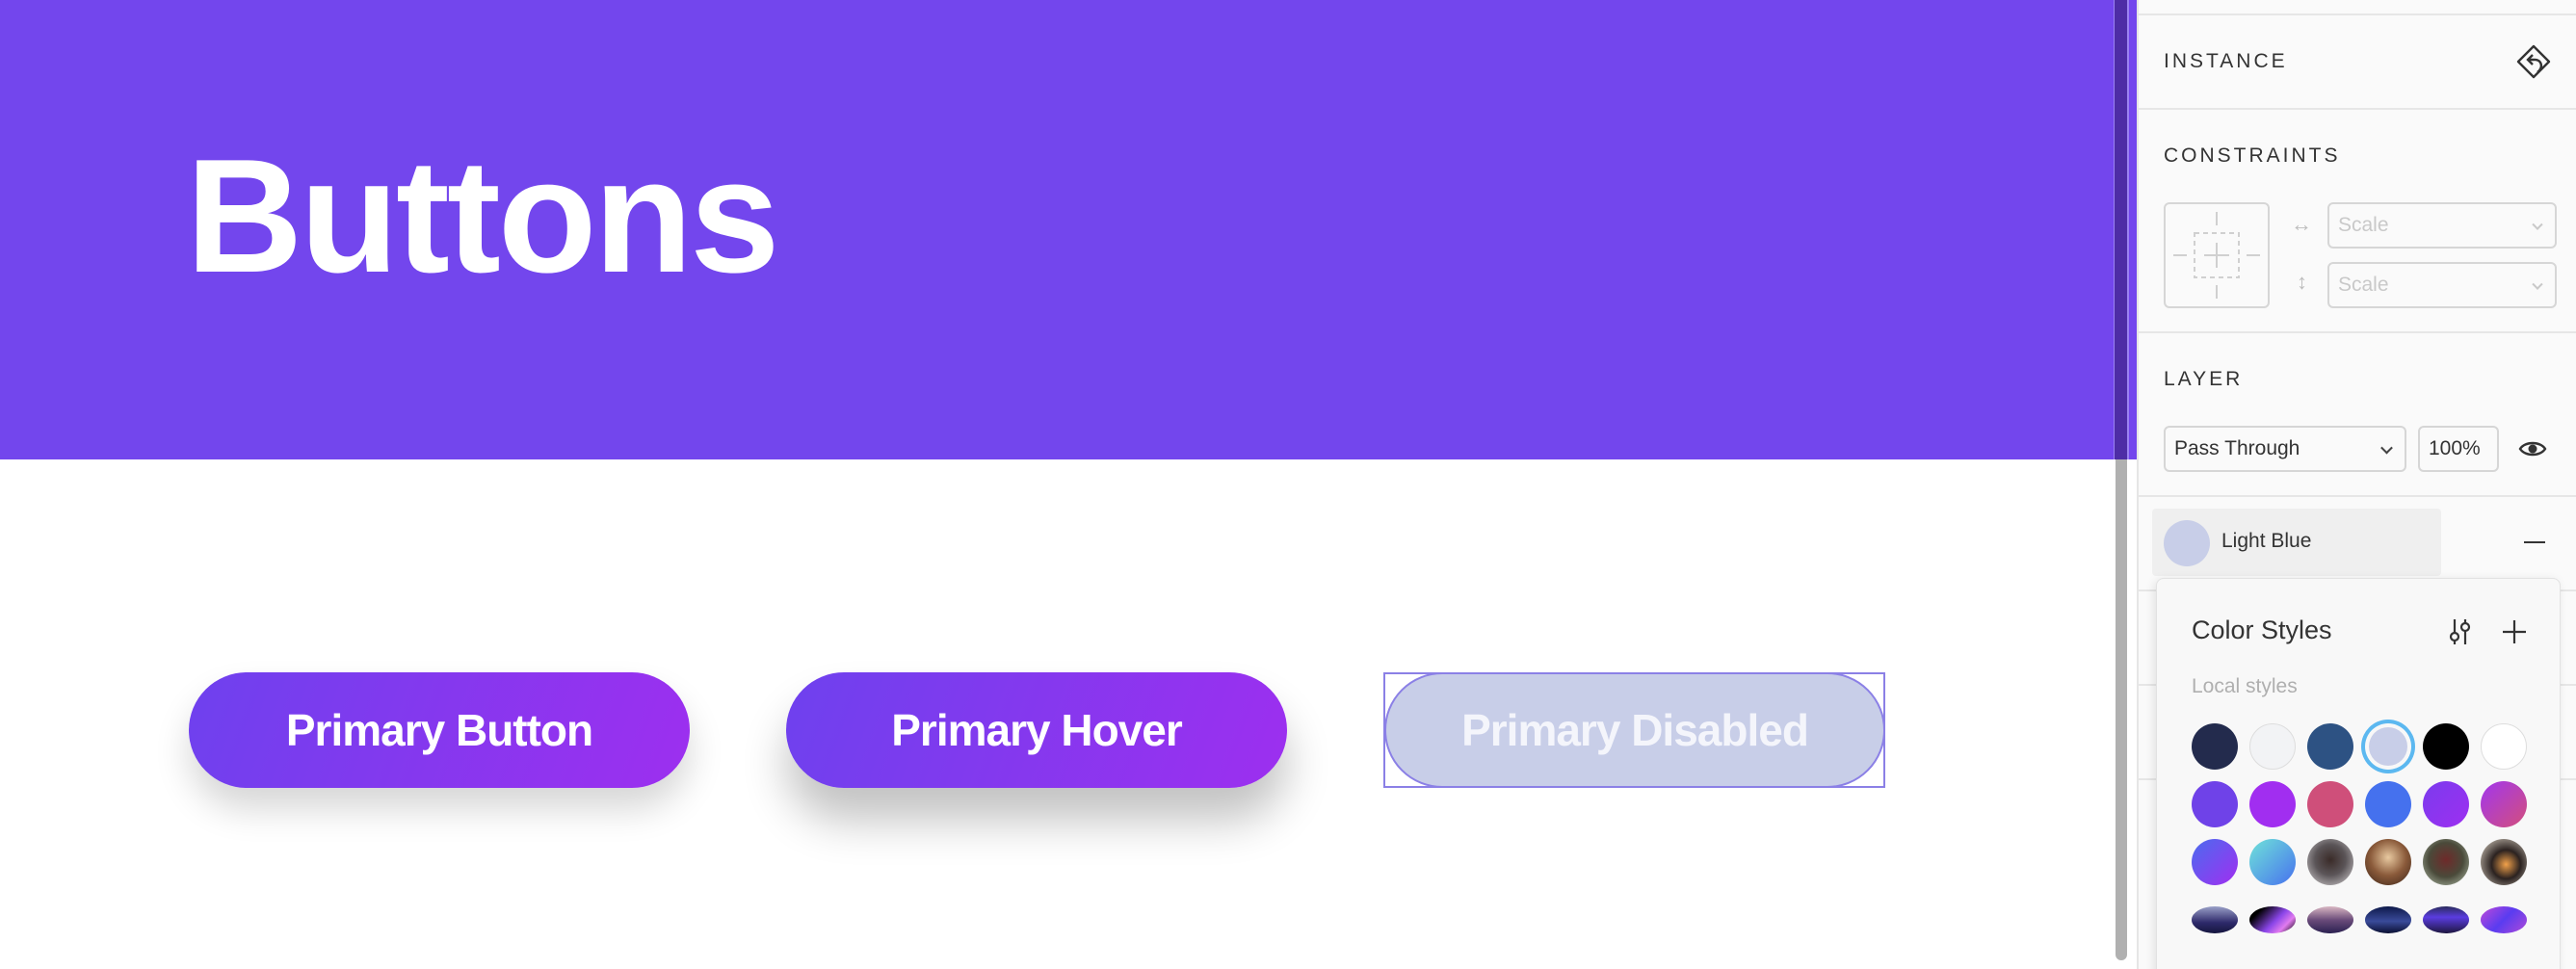 This screenshot has height=969, width=2576. Describe the element at coordinates (2245, 686) in the screenshot. I see `local-styles-label: Local styles` at that location.